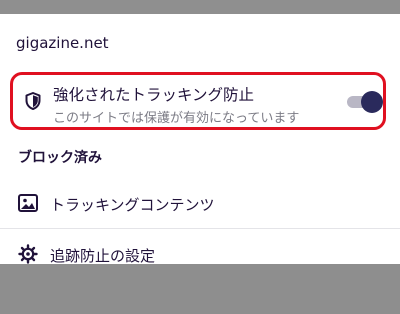  Describe the element at coordinates (60, 158) in the screenshot. I see `blocked-section-header: ブロック済み` at that location.